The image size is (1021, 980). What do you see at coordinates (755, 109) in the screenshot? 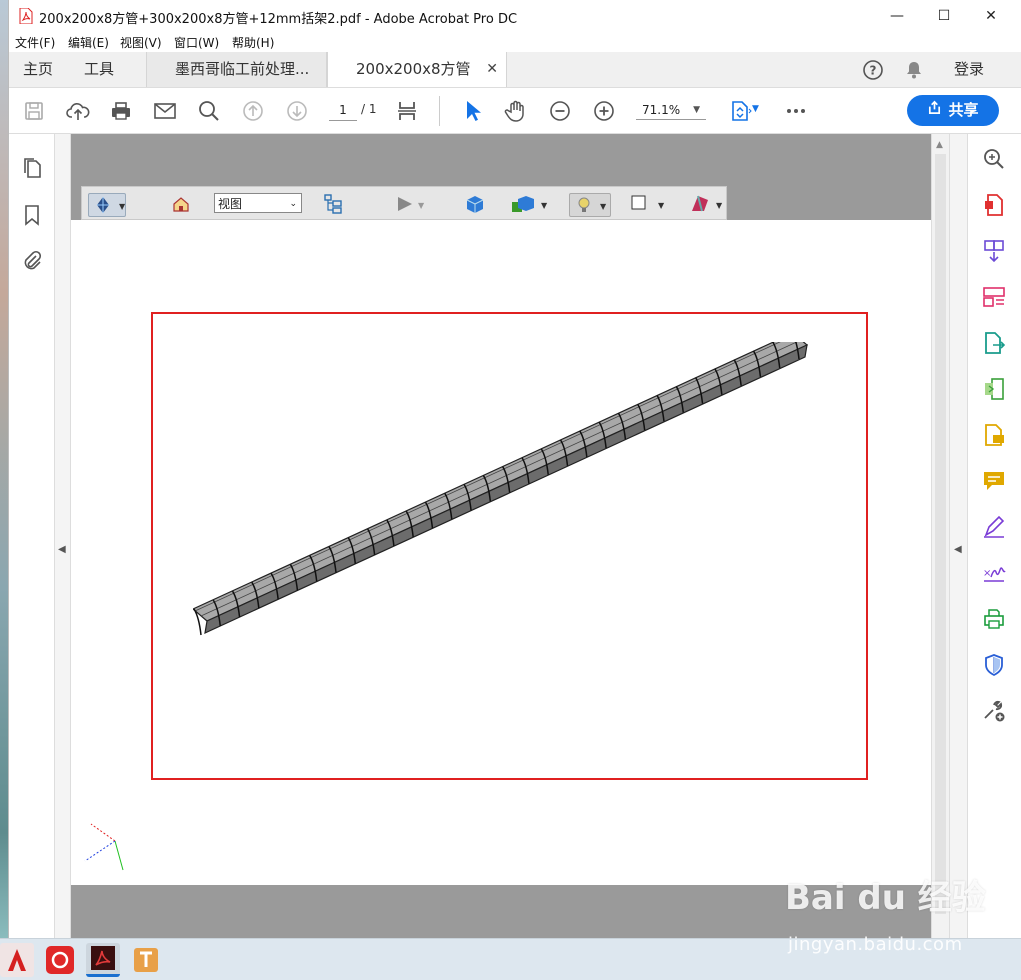
I see `convert-dropdown-chevron-icon: ▼` at bounding box center [755, 109].